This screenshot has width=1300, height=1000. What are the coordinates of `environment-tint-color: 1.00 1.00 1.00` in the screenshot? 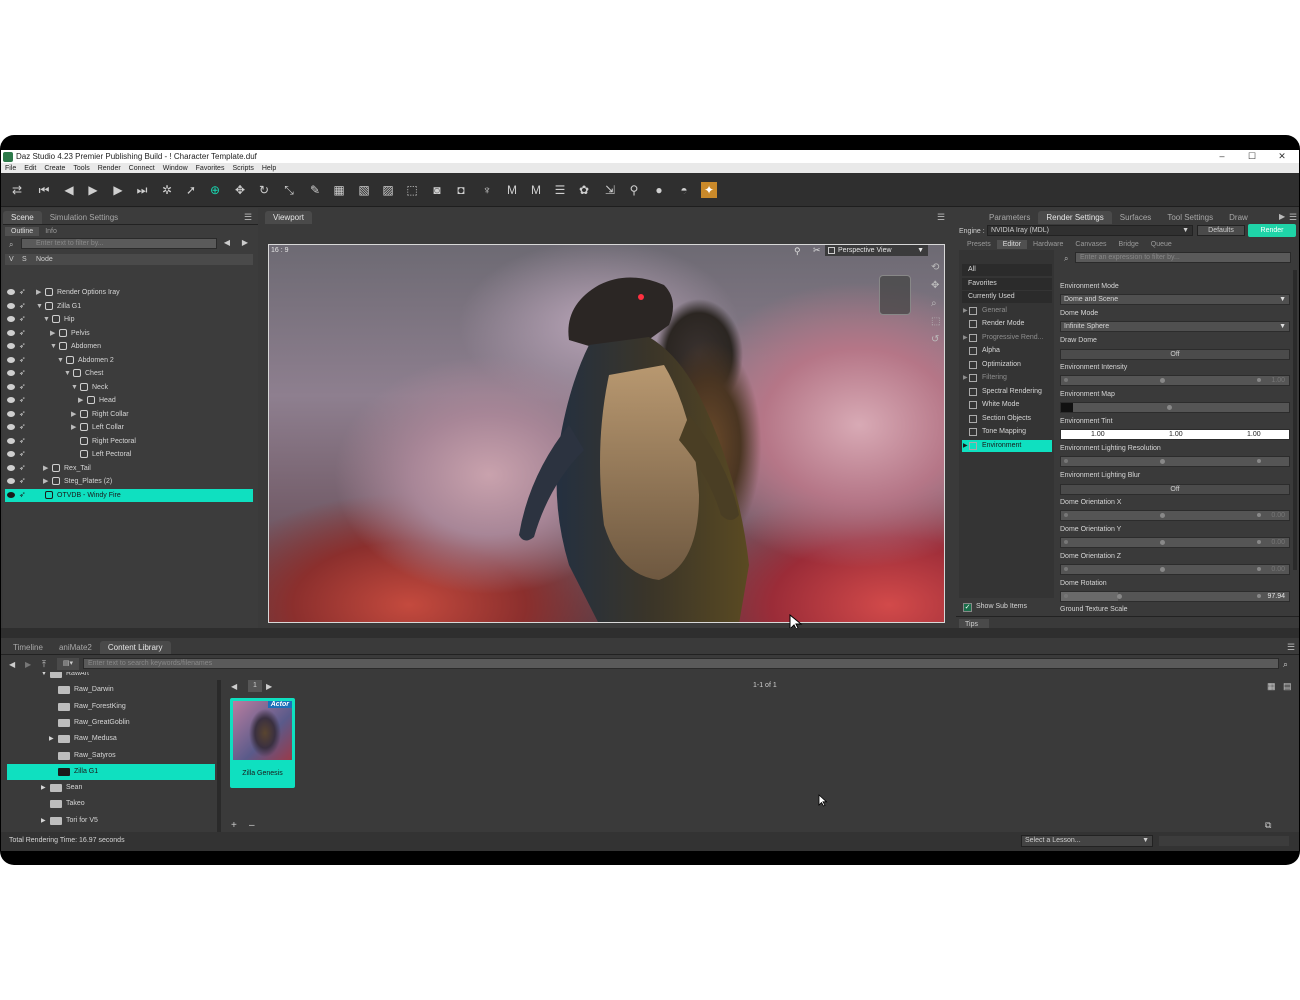 It's located at (1175, 434).